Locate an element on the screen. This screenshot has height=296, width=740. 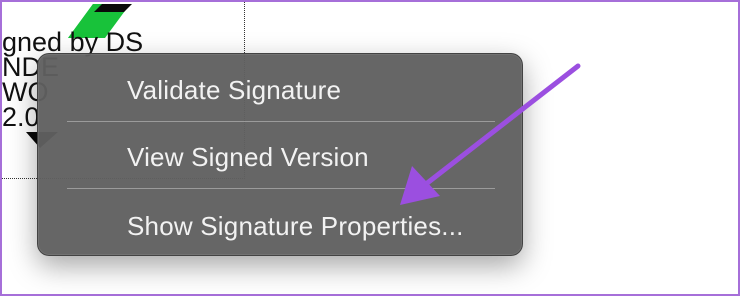
menu-item-validate-signature: Validate Signature is located at coordinates (280, 90).